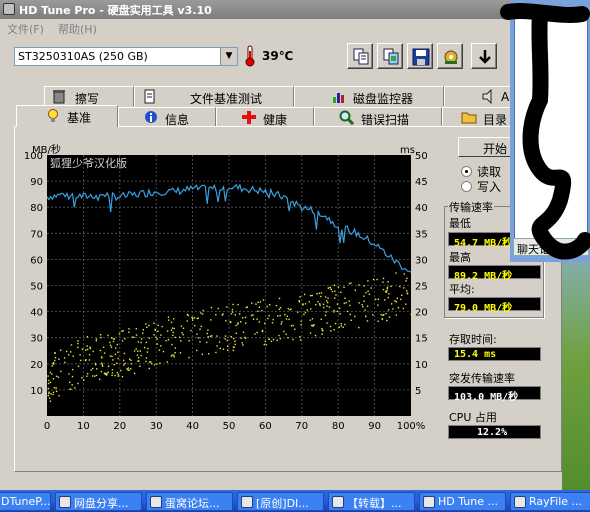  What do you see at coordinates (214, 96) in the screenshot?
I see `tab-file-benchmark: 文件基准测试` at bounding box center [214, 96].